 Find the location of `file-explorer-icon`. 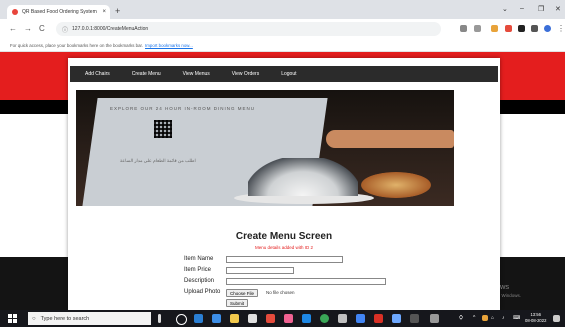

file-explorer-icon is located at coordinates (234, 318).